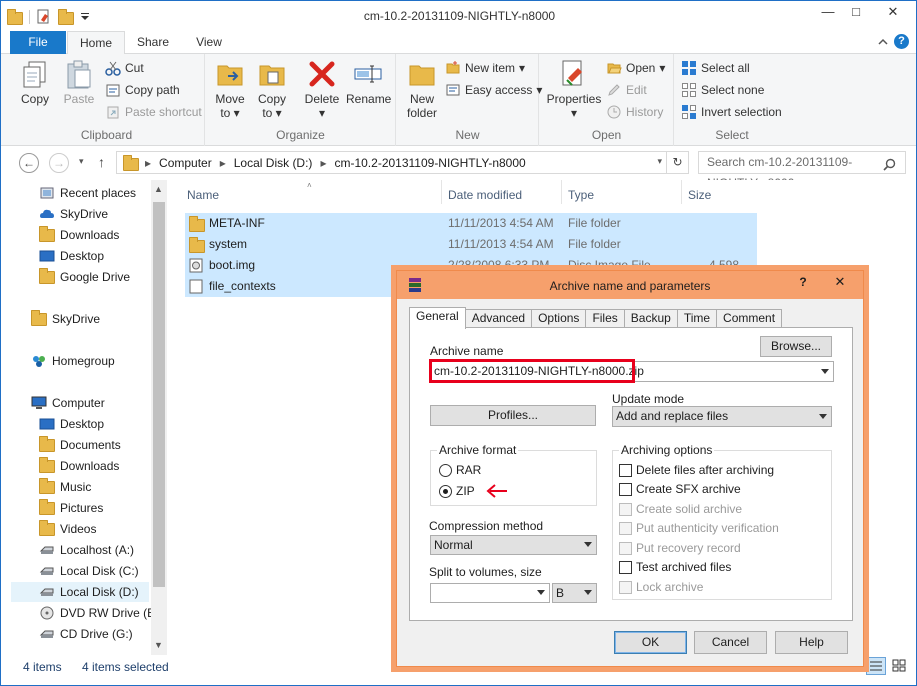 The image size is (917, 686). Describe the element at coordinates (677, 162) in the screenshot. I see `refresh-icon: ↻` at that location.